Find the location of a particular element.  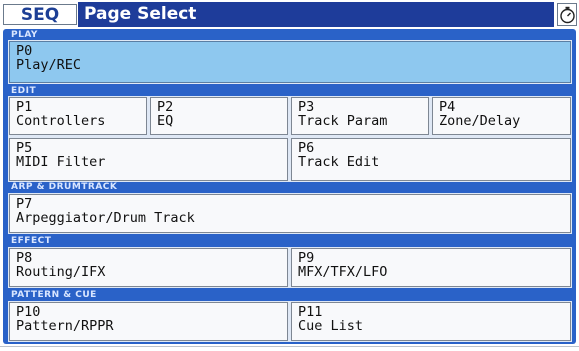

section-label-edit: EDIT is located at coordinates (24, 91).